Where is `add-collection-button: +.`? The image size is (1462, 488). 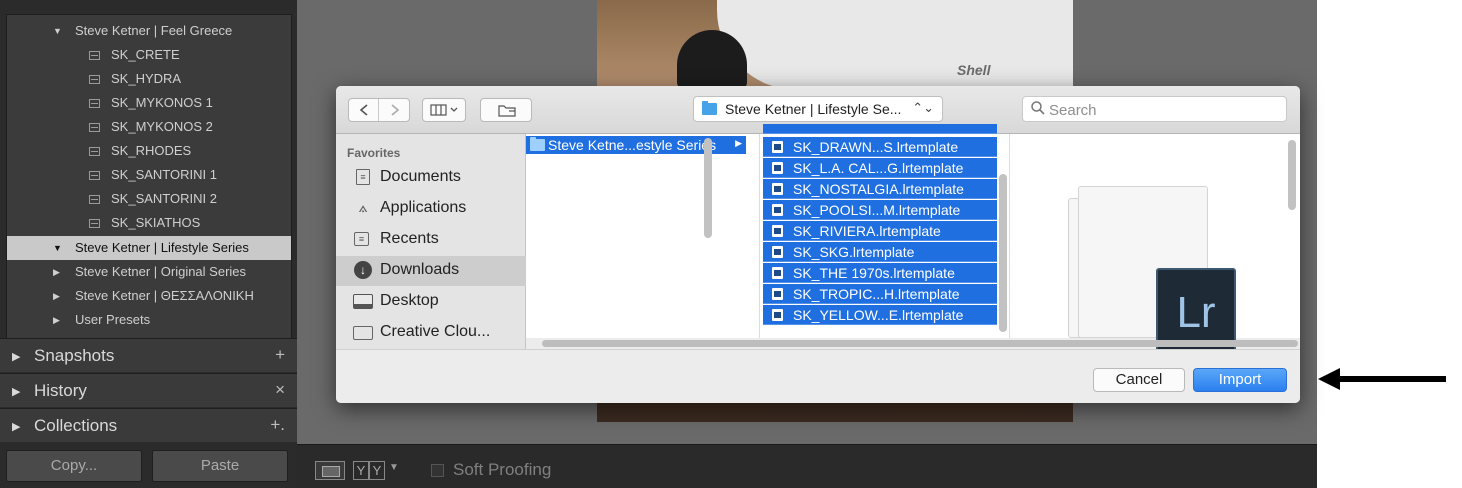
add-collection-button: +. is located at coordinates (277, 425).